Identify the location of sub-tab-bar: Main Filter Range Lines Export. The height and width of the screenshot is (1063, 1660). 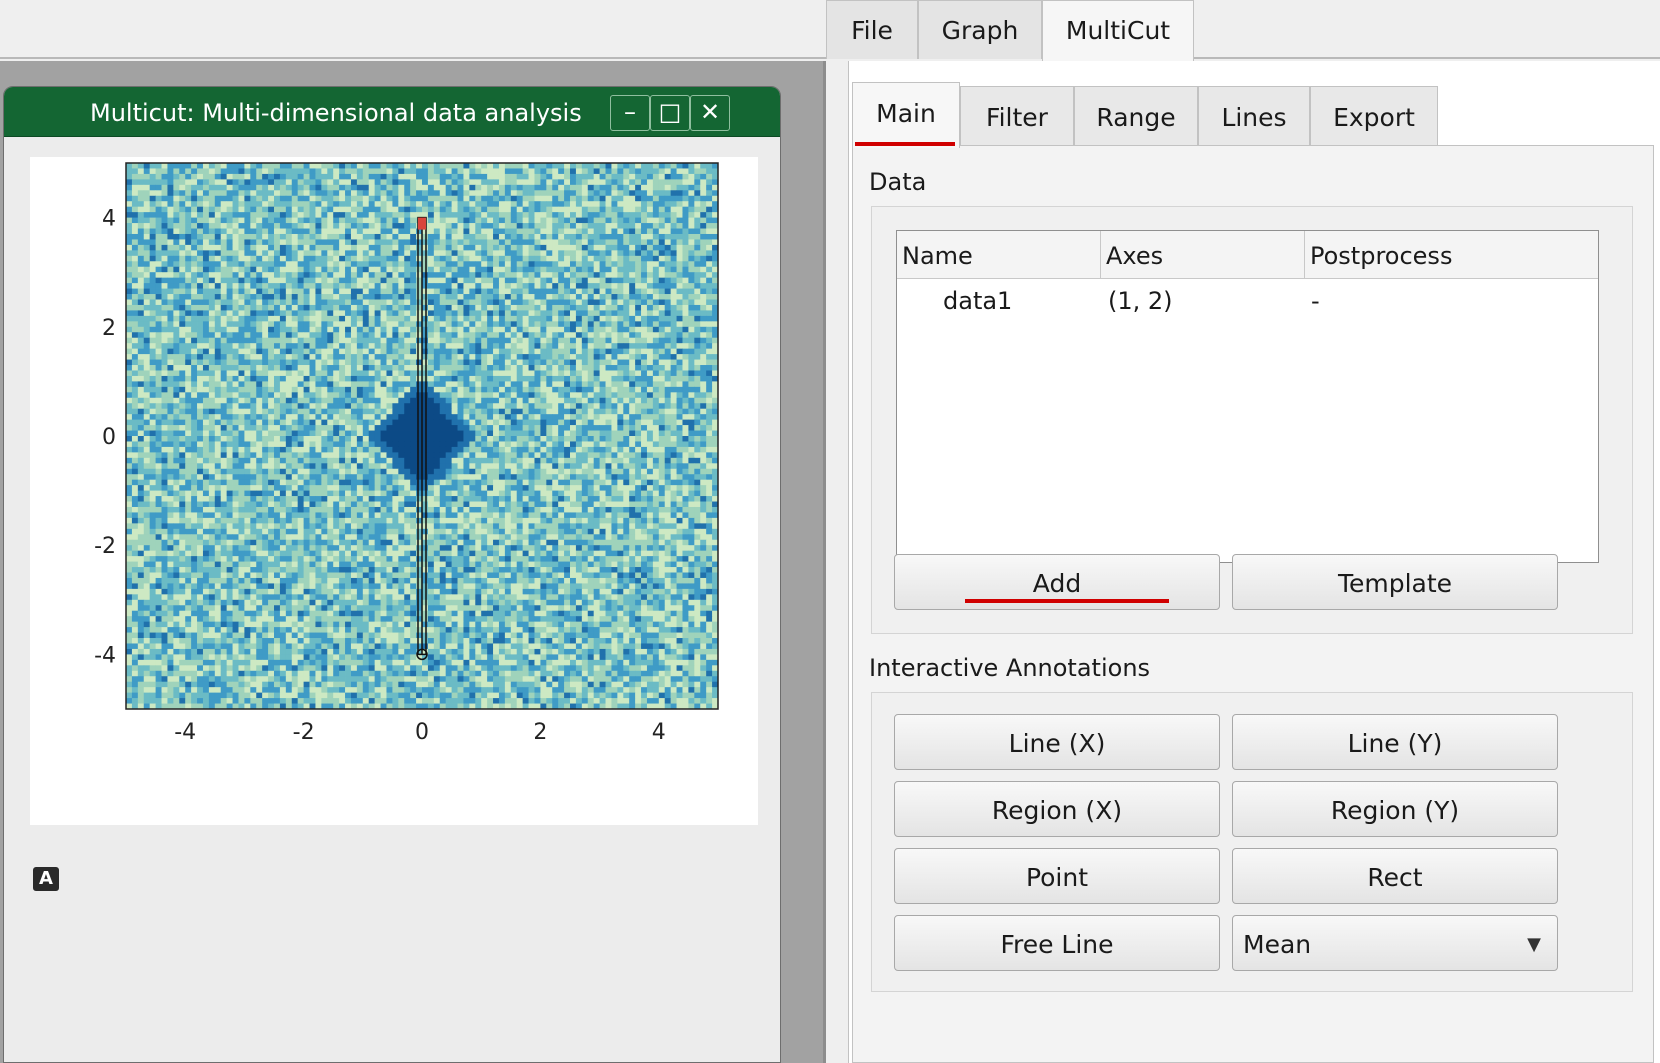
(1256, 115).